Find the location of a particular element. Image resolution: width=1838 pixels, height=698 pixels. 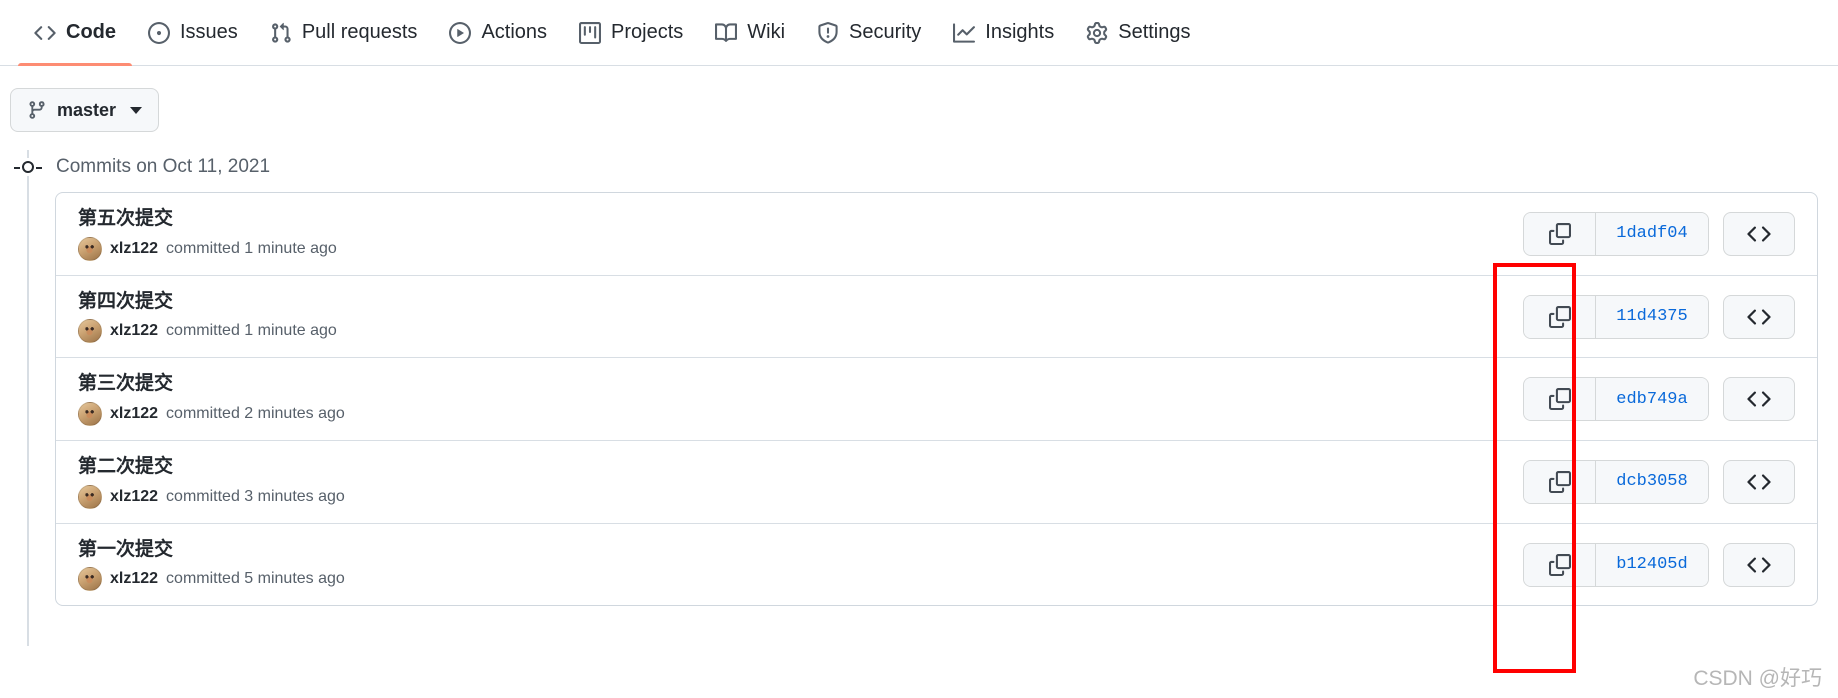

shield-icon is located at coordinates (828, 32).